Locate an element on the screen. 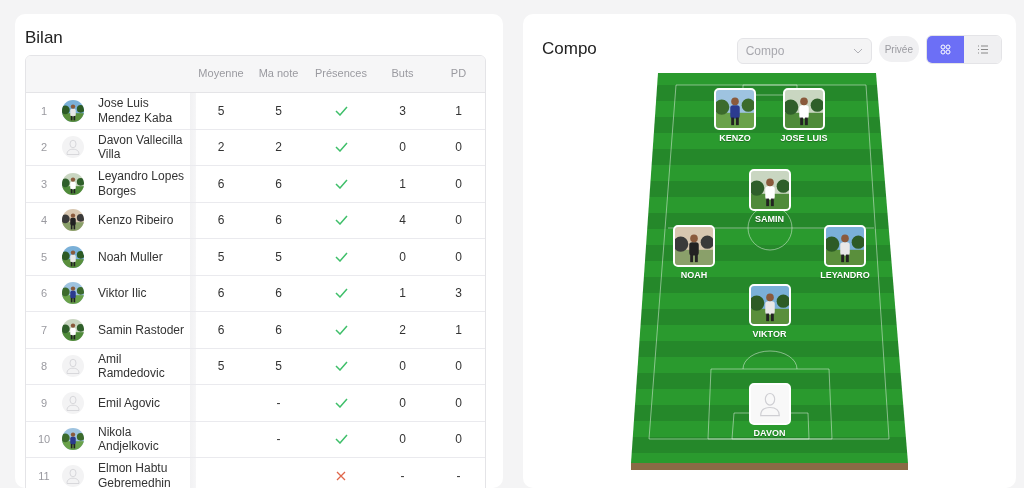 The height and width of the screenshot is (488, 1024). grid-view-button is located at coordinates (945, 49).